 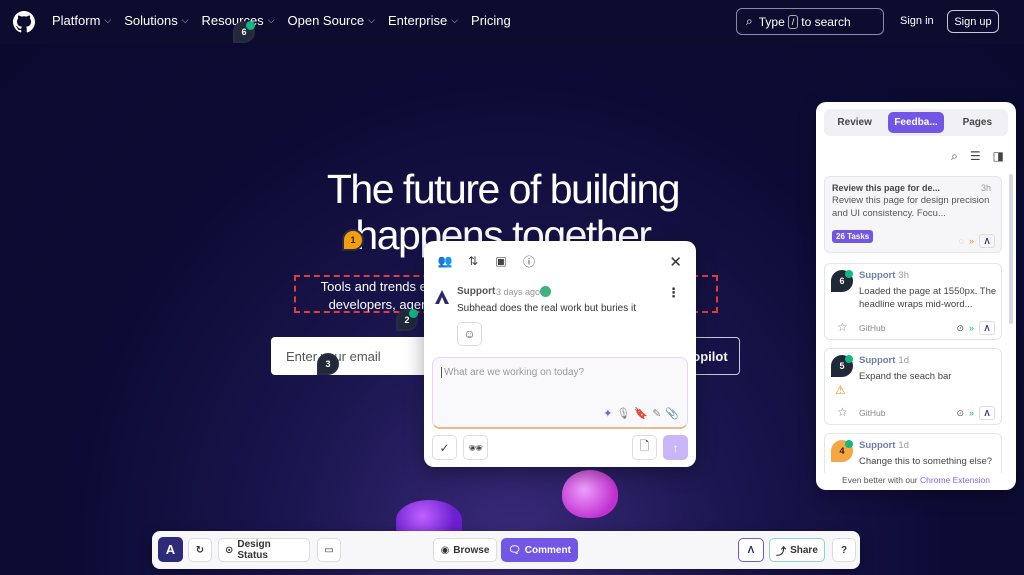 I want to click on nav-item-label: Pricing, so click(x=491, y=20).